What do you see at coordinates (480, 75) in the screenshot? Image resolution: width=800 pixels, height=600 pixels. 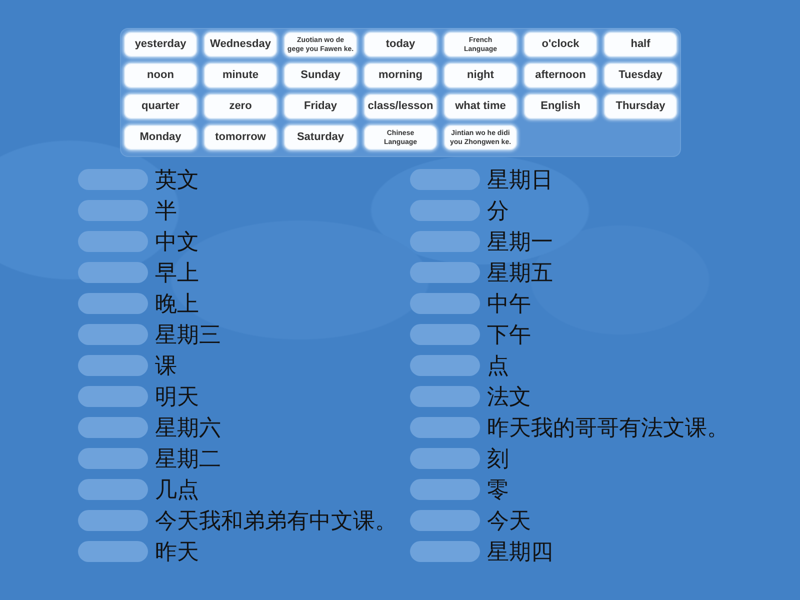 I see `word-tile: night` at bounding box center [480, 75].